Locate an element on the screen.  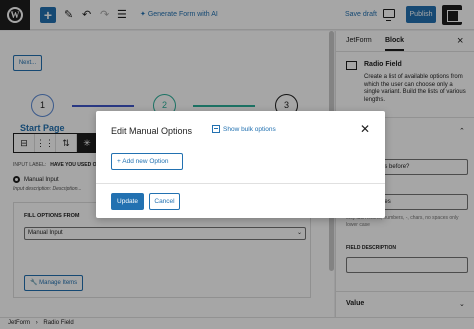
show-bulk-options-button: Show bulk options is located at coordinates (244, 129).